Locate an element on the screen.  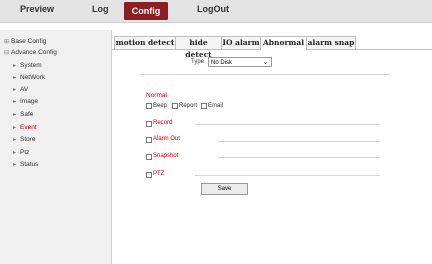
report-label: Report is located at coordinates (188, 106).